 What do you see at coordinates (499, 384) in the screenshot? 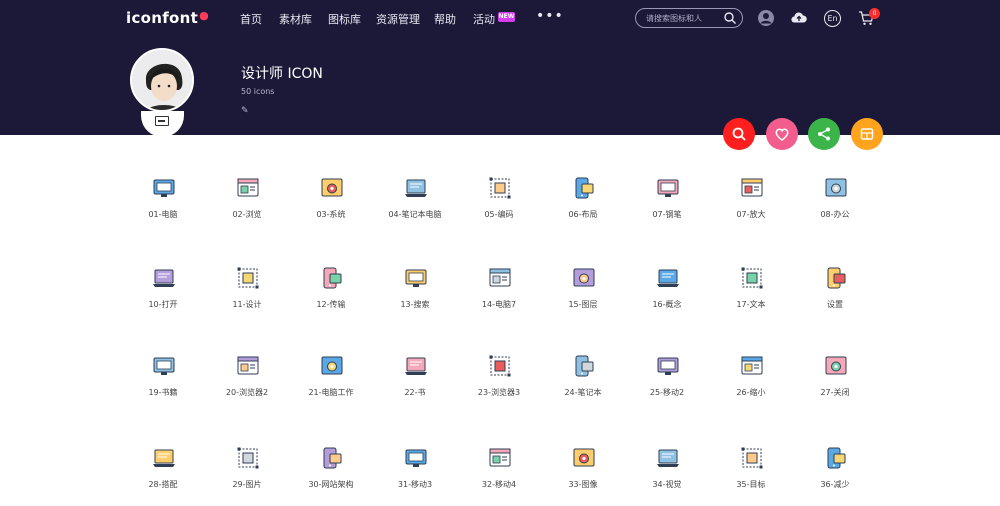
I see `icon-card: 23-浏览器3` at bounding box center [499, 384].